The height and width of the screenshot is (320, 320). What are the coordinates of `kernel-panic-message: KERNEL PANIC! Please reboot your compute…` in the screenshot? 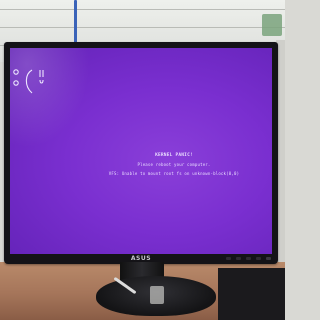 It's located at (174, 164).